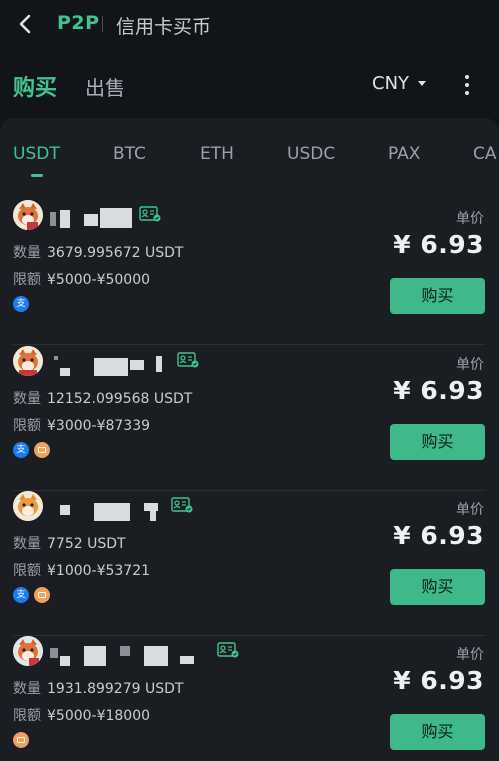 This screenshot has height=761, width=499. I want to click on limit-value: ¥5000-¥18000, so click(99, 716).